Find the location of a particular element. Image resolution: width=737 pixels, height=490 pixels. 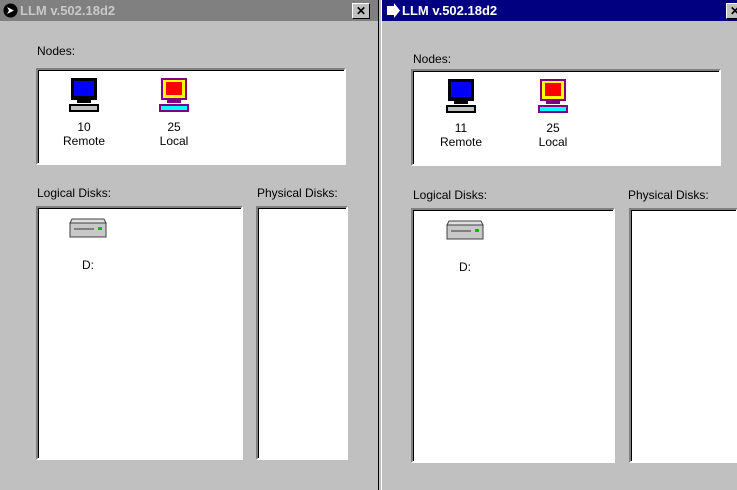

node-count: 10 is located at coordinates (84, 127).